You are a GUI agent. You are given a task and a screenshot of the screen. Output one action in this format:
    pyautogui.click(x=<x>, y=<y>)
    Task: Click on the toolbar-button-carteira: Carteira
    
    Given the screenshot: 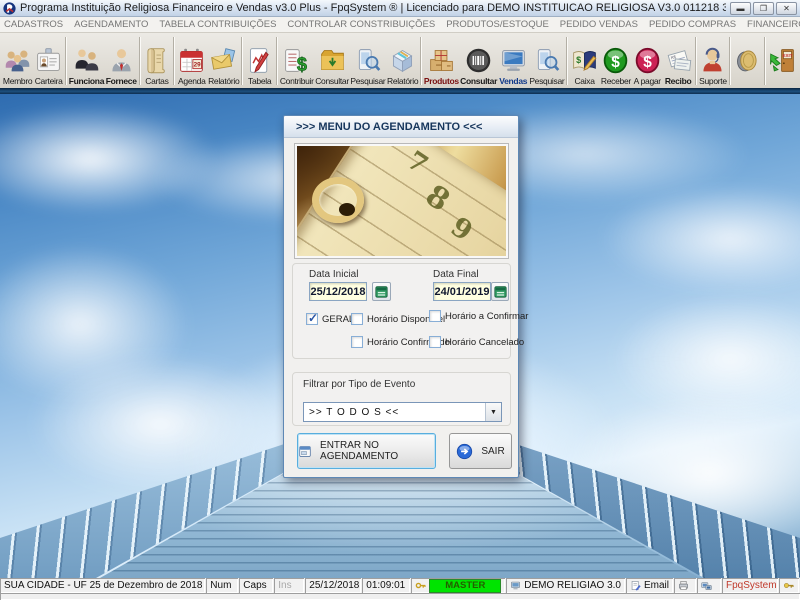 What is the action you would take?
    pyautogui.click(x=48, y=61)
    